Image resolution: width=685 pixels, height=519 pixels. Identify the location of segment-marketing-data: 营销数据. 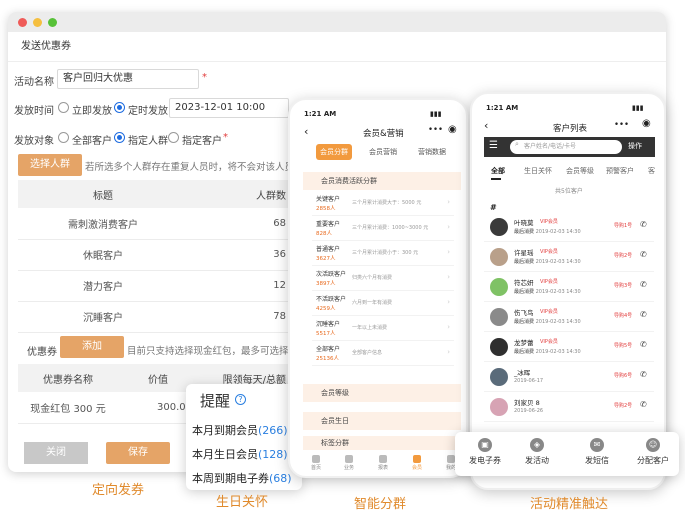
(432, 152).